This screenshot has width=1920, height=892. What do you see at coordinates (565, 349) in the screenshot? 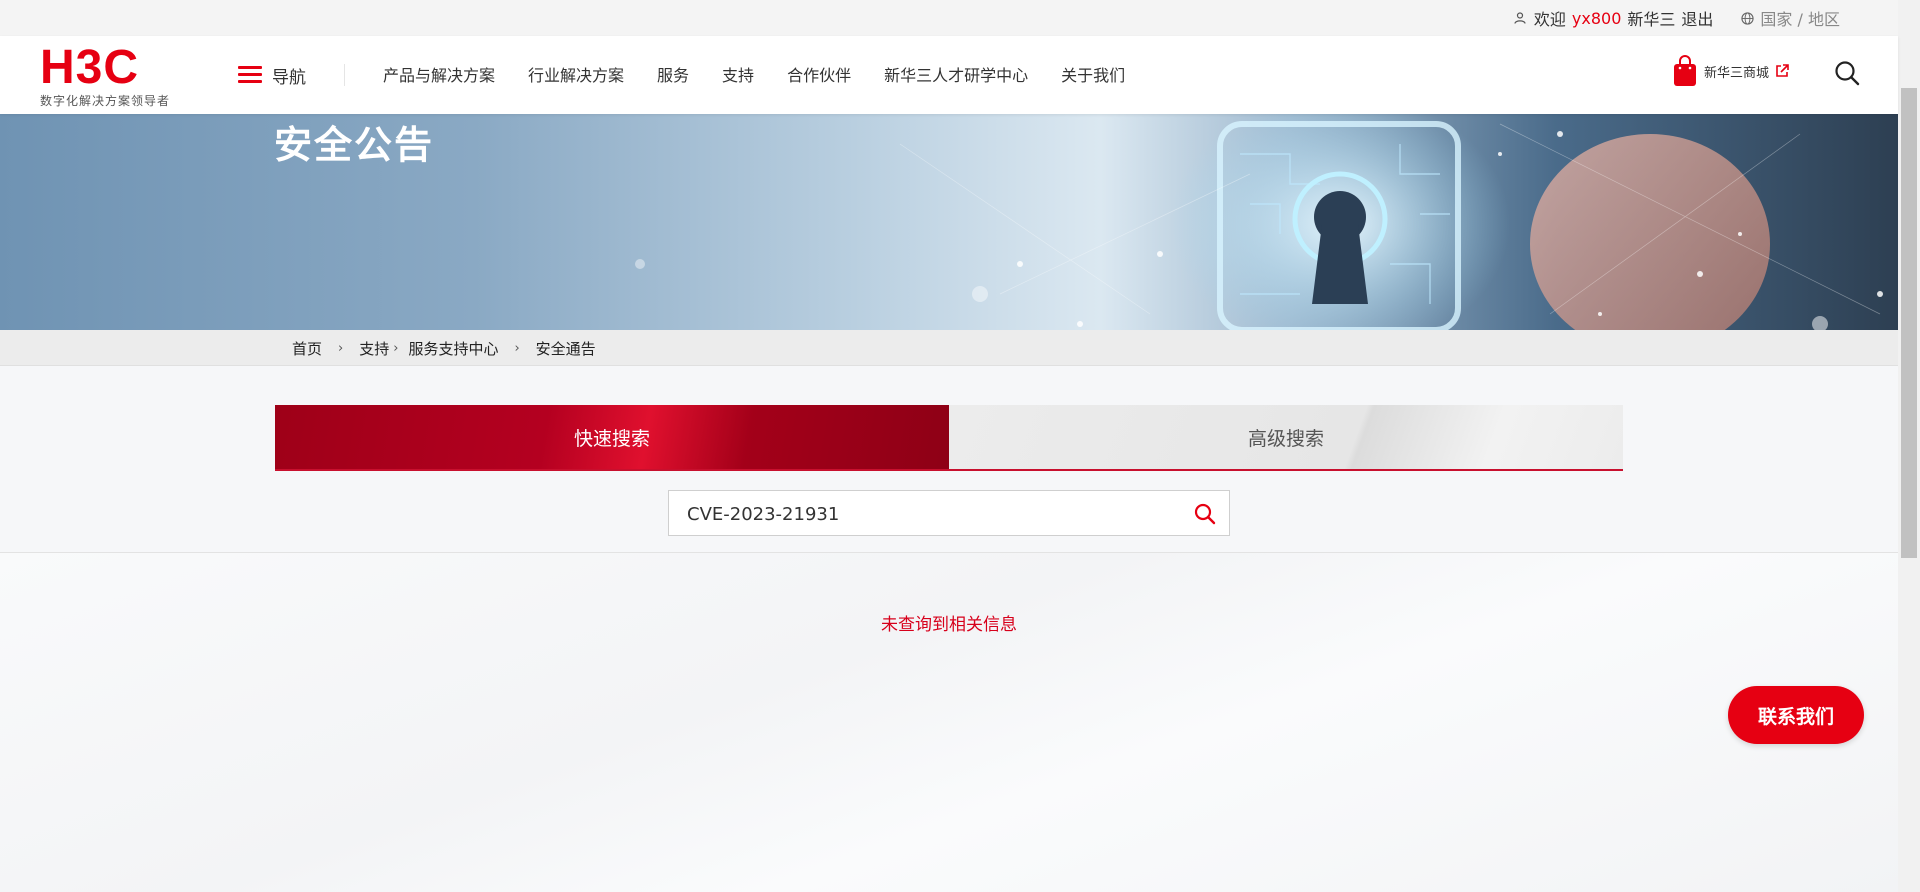
I see `breadcrumb-security-notice: 安全通告` at bounding box center [565, 349].